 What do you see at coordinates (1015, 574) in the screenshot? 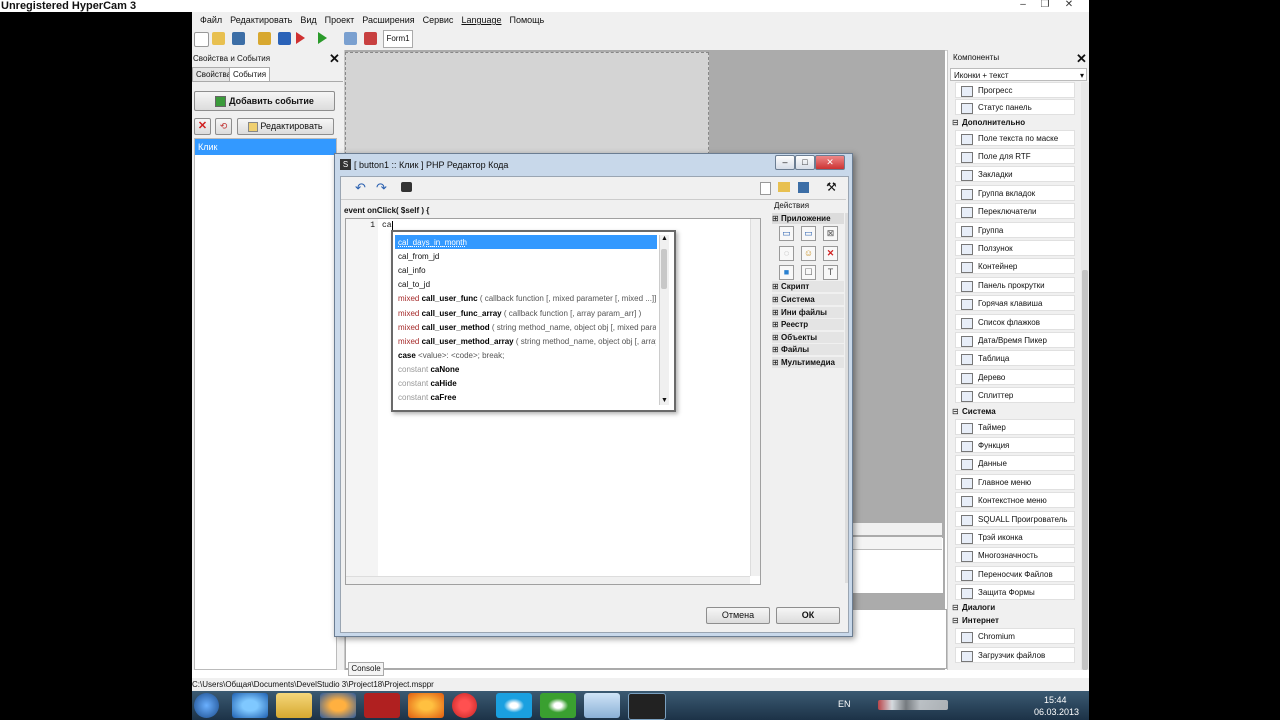
I see `component-file-mover: Переносчик Файлов` at bounding box center [1015, 574].